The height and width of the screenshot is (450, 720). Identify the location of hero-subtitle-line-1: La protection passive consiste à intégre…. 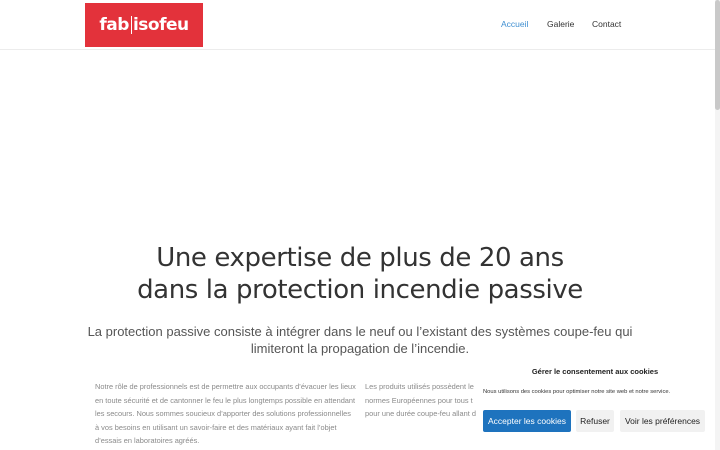
(360, 331).